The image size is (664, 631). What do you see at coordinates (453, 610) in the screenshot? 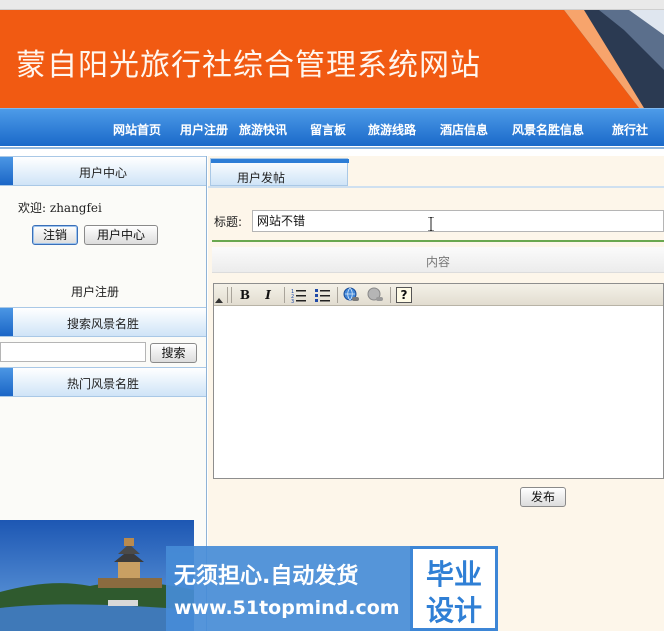
I see `watermark-badge-line2: 设计` at bounding box center [453, 610].